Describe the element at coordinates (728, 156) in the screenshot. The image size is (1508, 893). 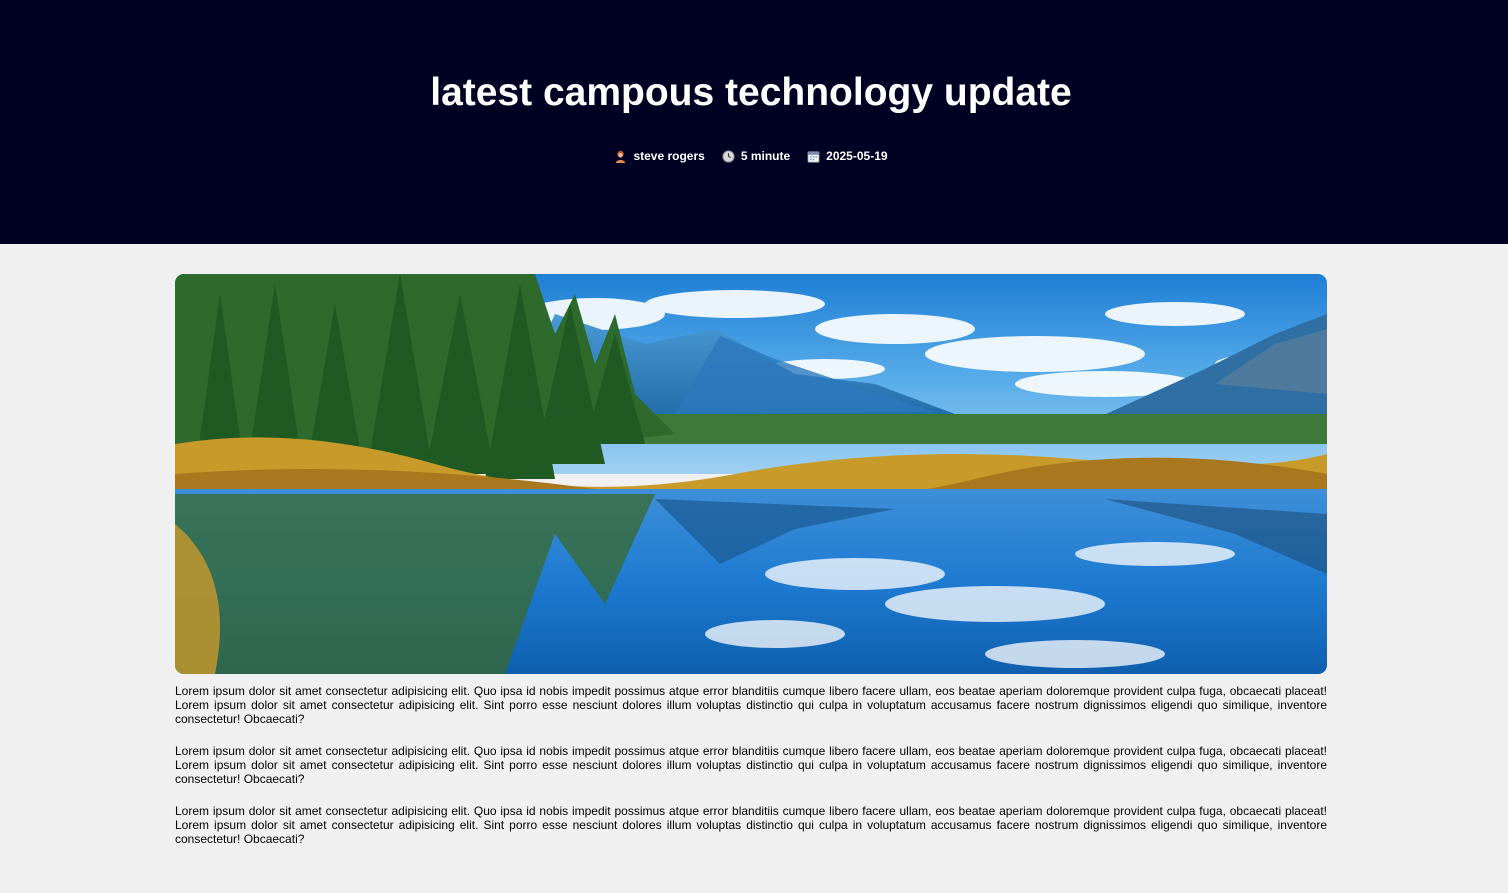
I see `clock-icon` at that location.